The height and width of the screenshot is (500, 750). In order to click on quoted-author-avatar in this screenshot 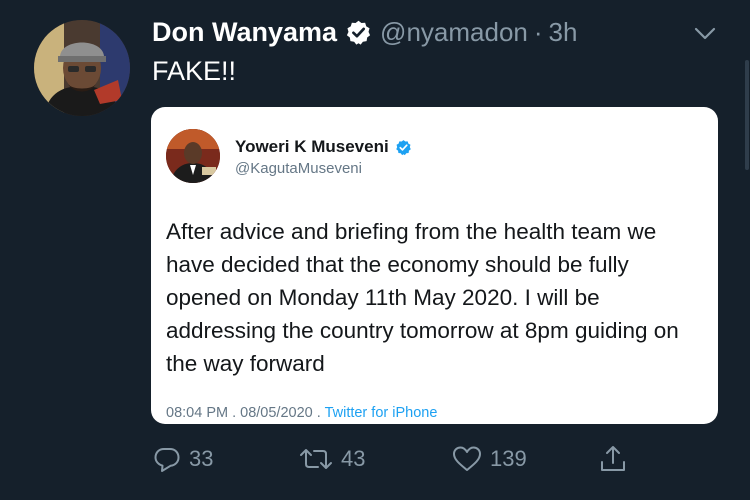, I will do `click(193, 156)`.